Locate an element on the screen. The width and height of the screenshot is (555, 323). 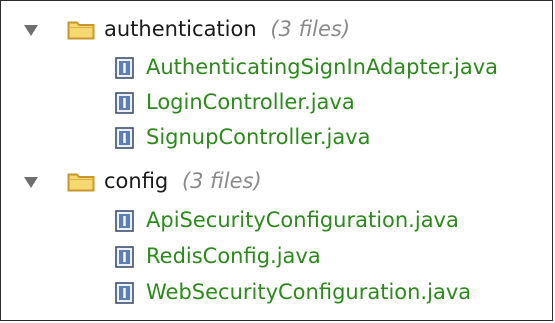
tree-folder-config: config (3 files) is located at coordinates (277, 182).